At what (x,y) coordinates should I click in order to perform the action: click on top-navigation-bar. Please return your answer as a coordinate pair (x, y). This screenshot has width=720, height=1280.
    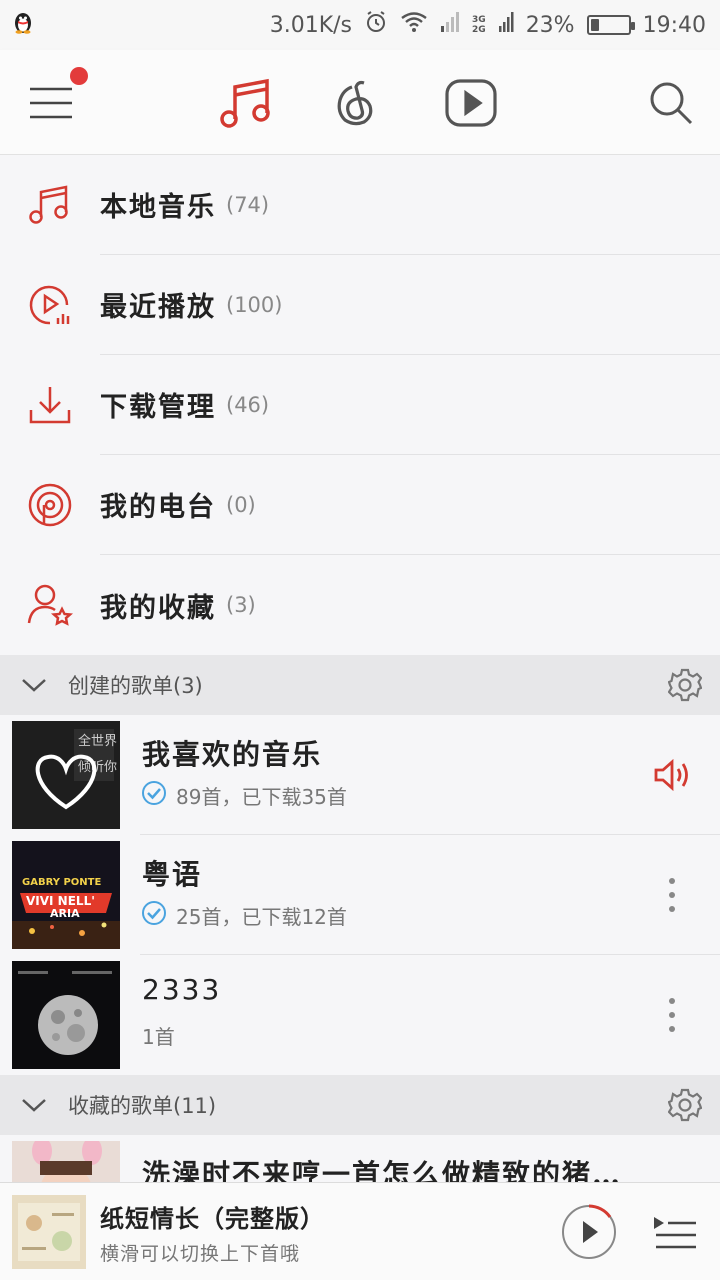
    Looking at the image, I should click on (360, 102).